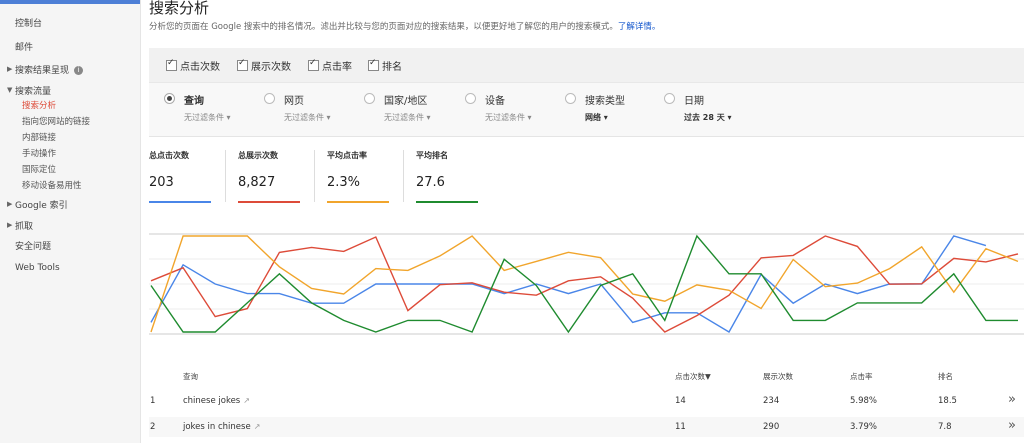 The image size is (1024, 443). Describe the element at coordinates (161, 182) in the screenshot. I see `total-clicks-value: 203` at that location.